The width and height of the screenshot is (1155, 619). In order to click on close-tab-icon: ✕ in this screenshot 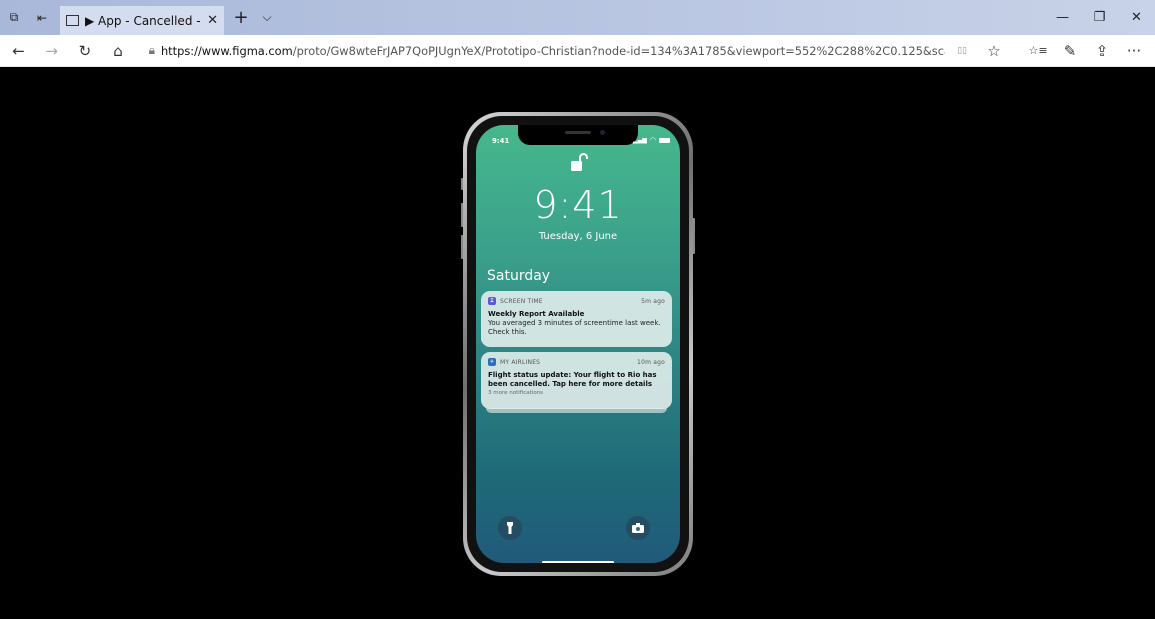, I will do `click(212, 20)`.